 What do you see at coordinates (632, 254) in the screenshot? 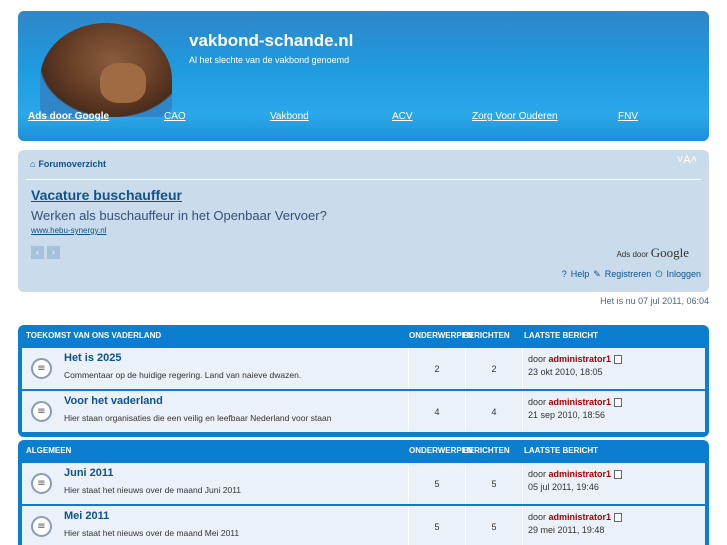
I see `ads-by-label: Ads door` at bounding box center [632, 254].